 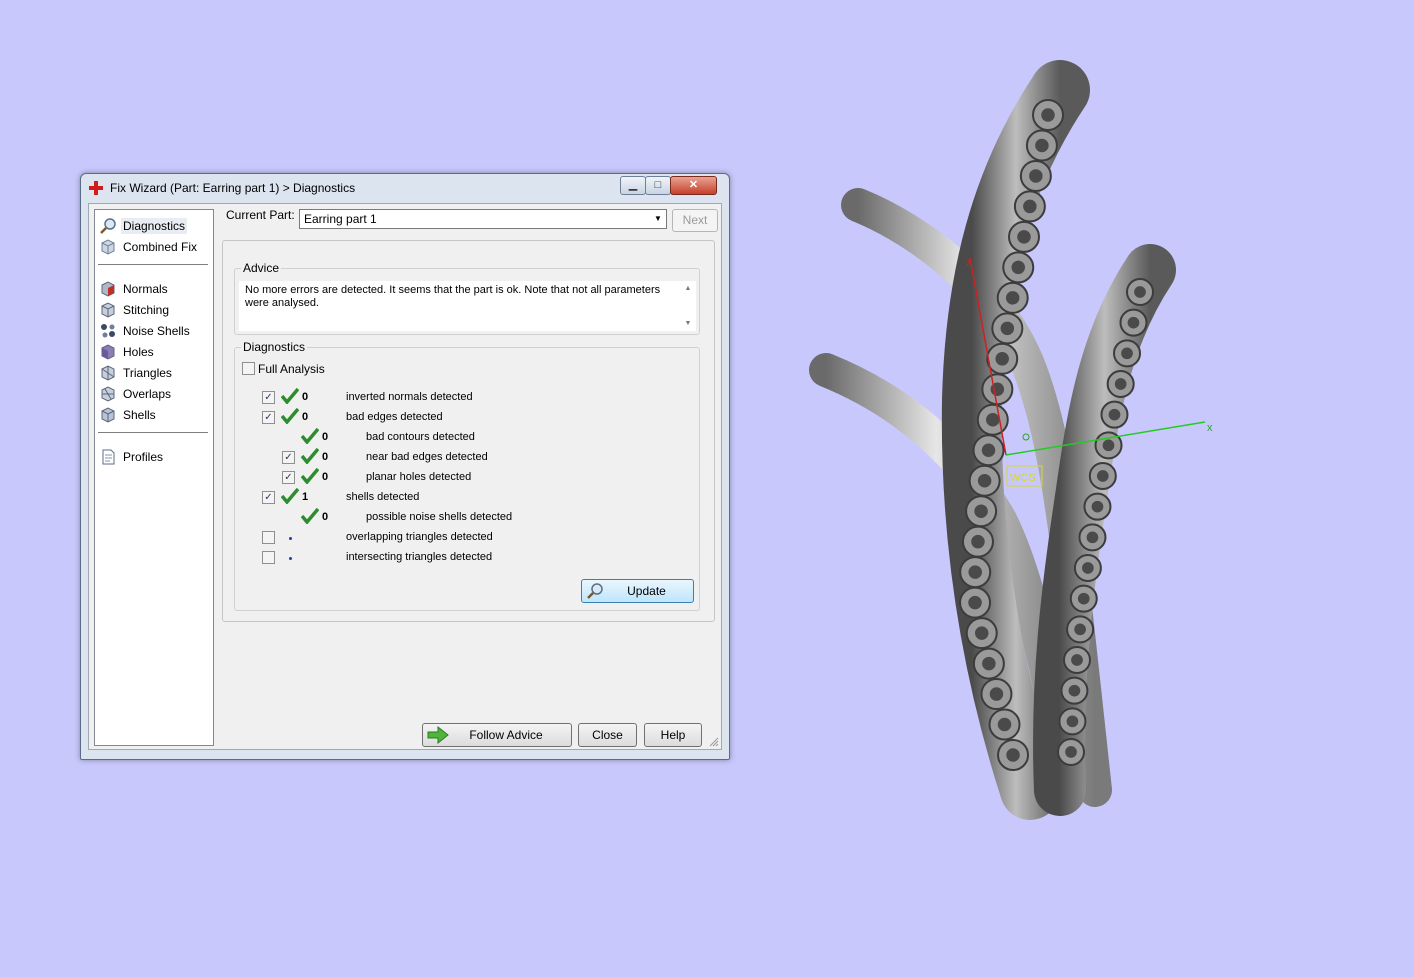 I want to click on sidebar-item-label: Combined Fix, so click(x=160, y=247).